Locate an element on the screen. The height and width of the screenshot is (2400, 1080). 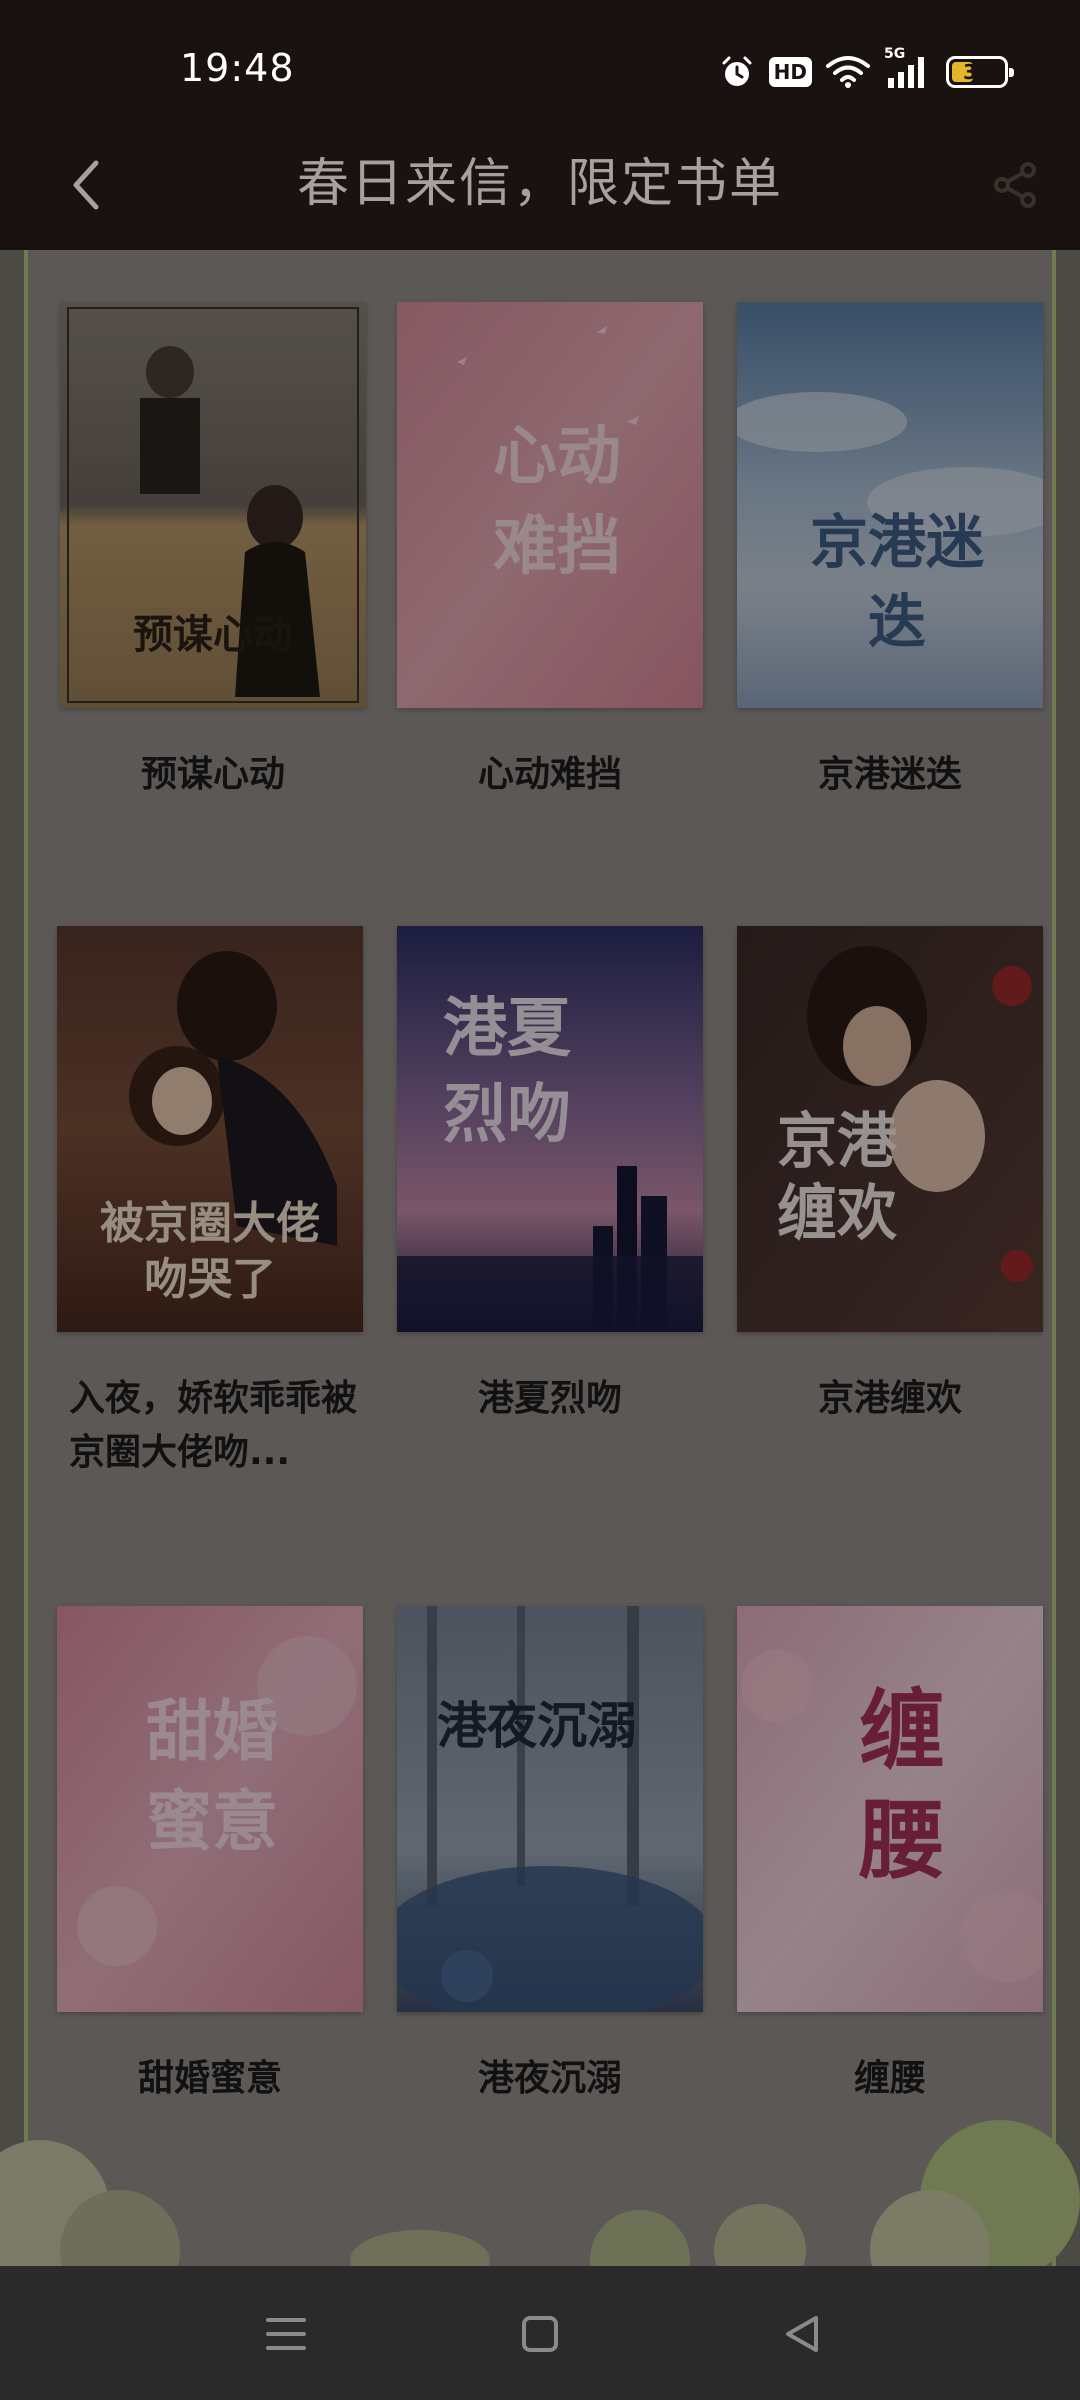
5g-signal-icon: 5G is located at coordinates (908, 68).